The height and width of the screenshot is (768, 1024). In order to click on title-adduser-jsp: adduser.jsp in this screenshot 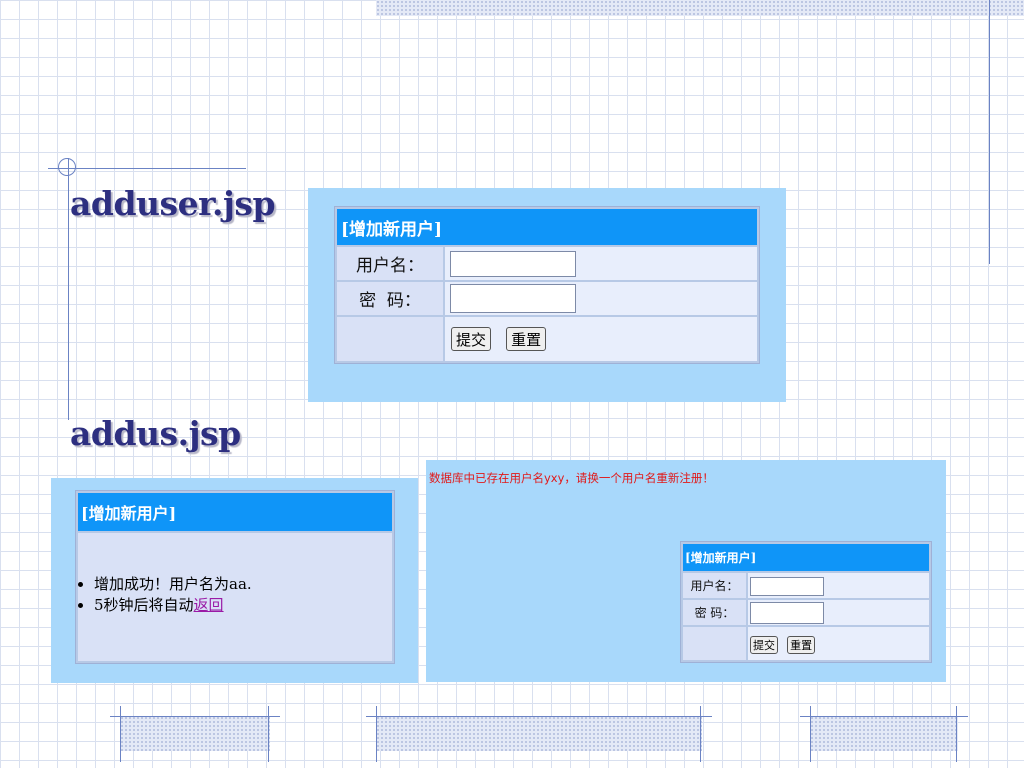, I will do `click(173, 203)`.